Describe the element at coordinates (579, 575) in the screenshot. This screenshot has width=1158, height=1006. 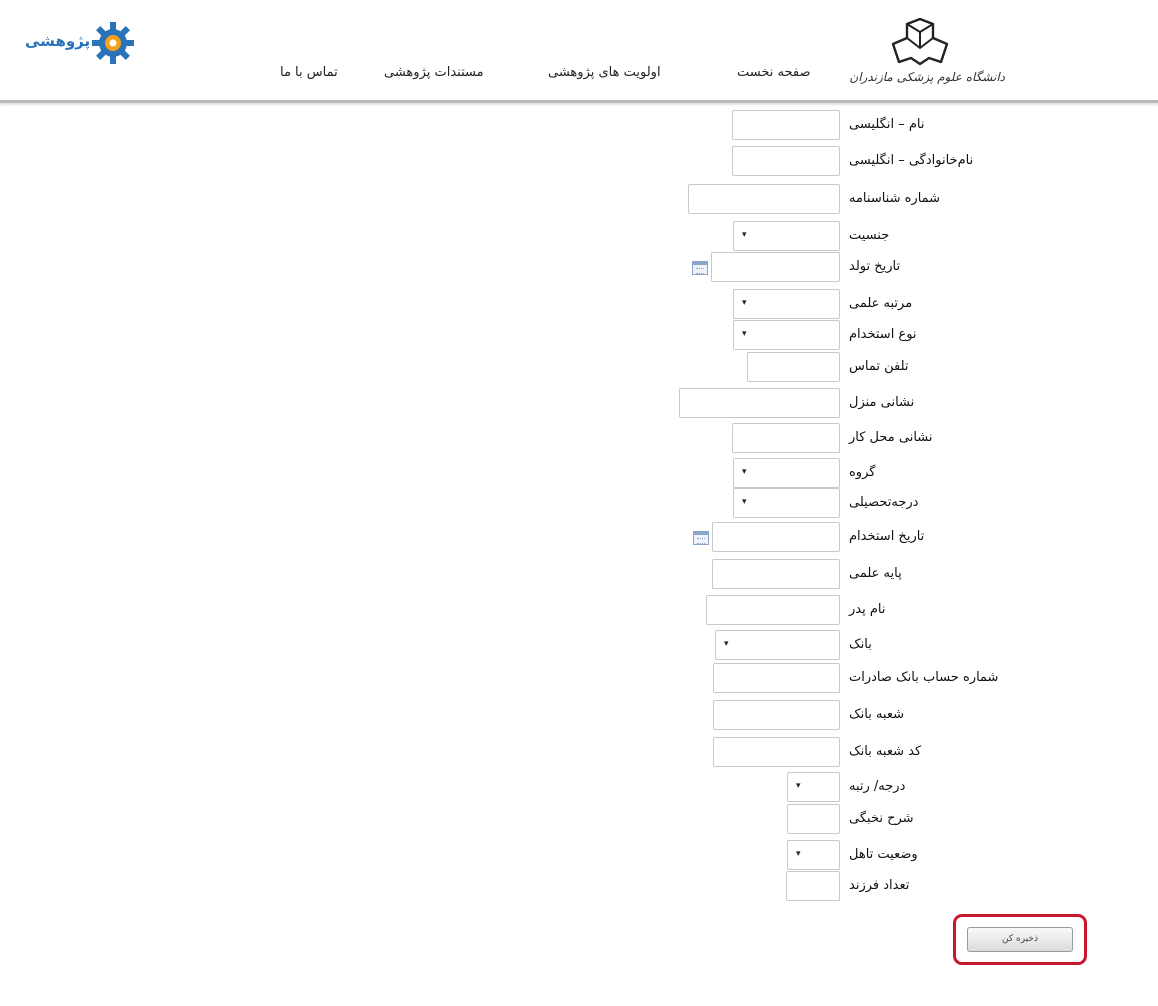
I see `form-row-academic-grade: پایه علمی` at that location.